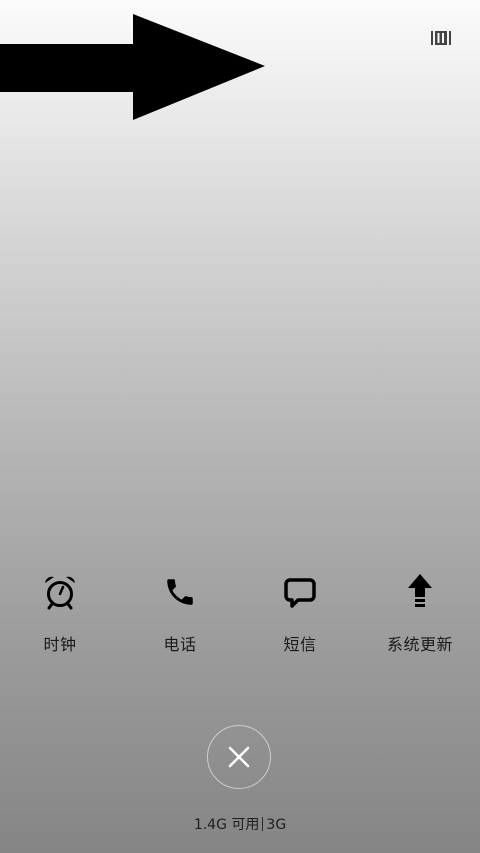  I want to click on quick-action-system-update: 系统更新, so click(420, 620).